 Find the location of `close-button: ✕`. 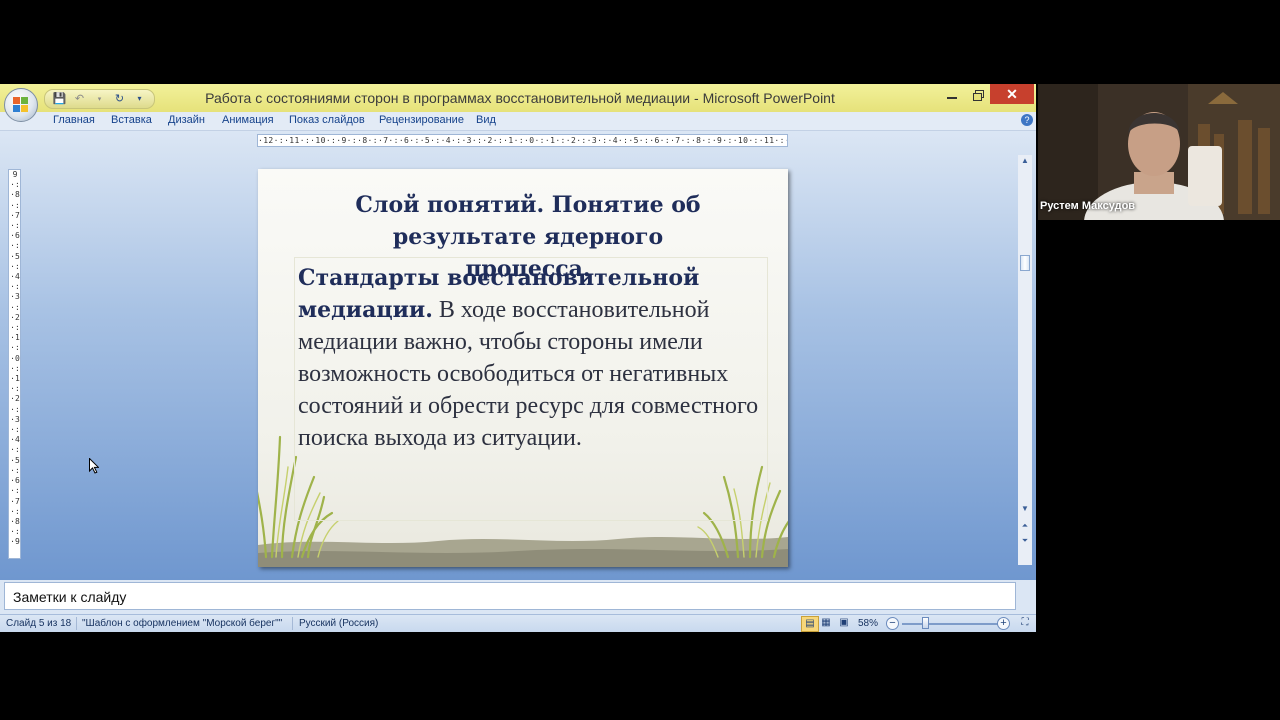

close-button: ✕ is located at coordinates (1012, 94).